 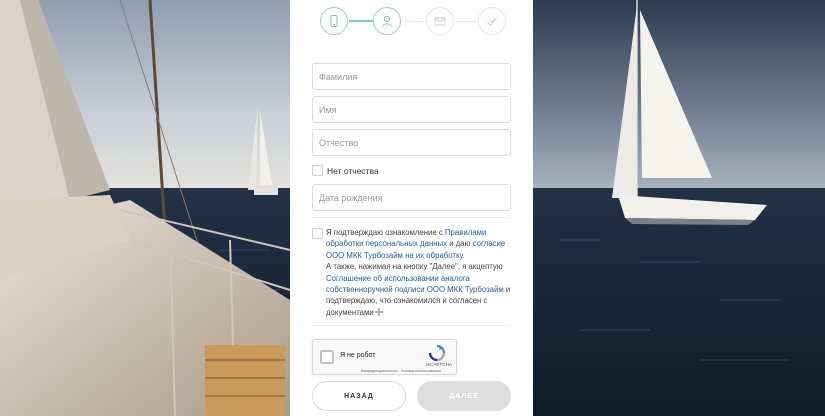 I want to click on step-personal-data, so click(x=387, y=21).